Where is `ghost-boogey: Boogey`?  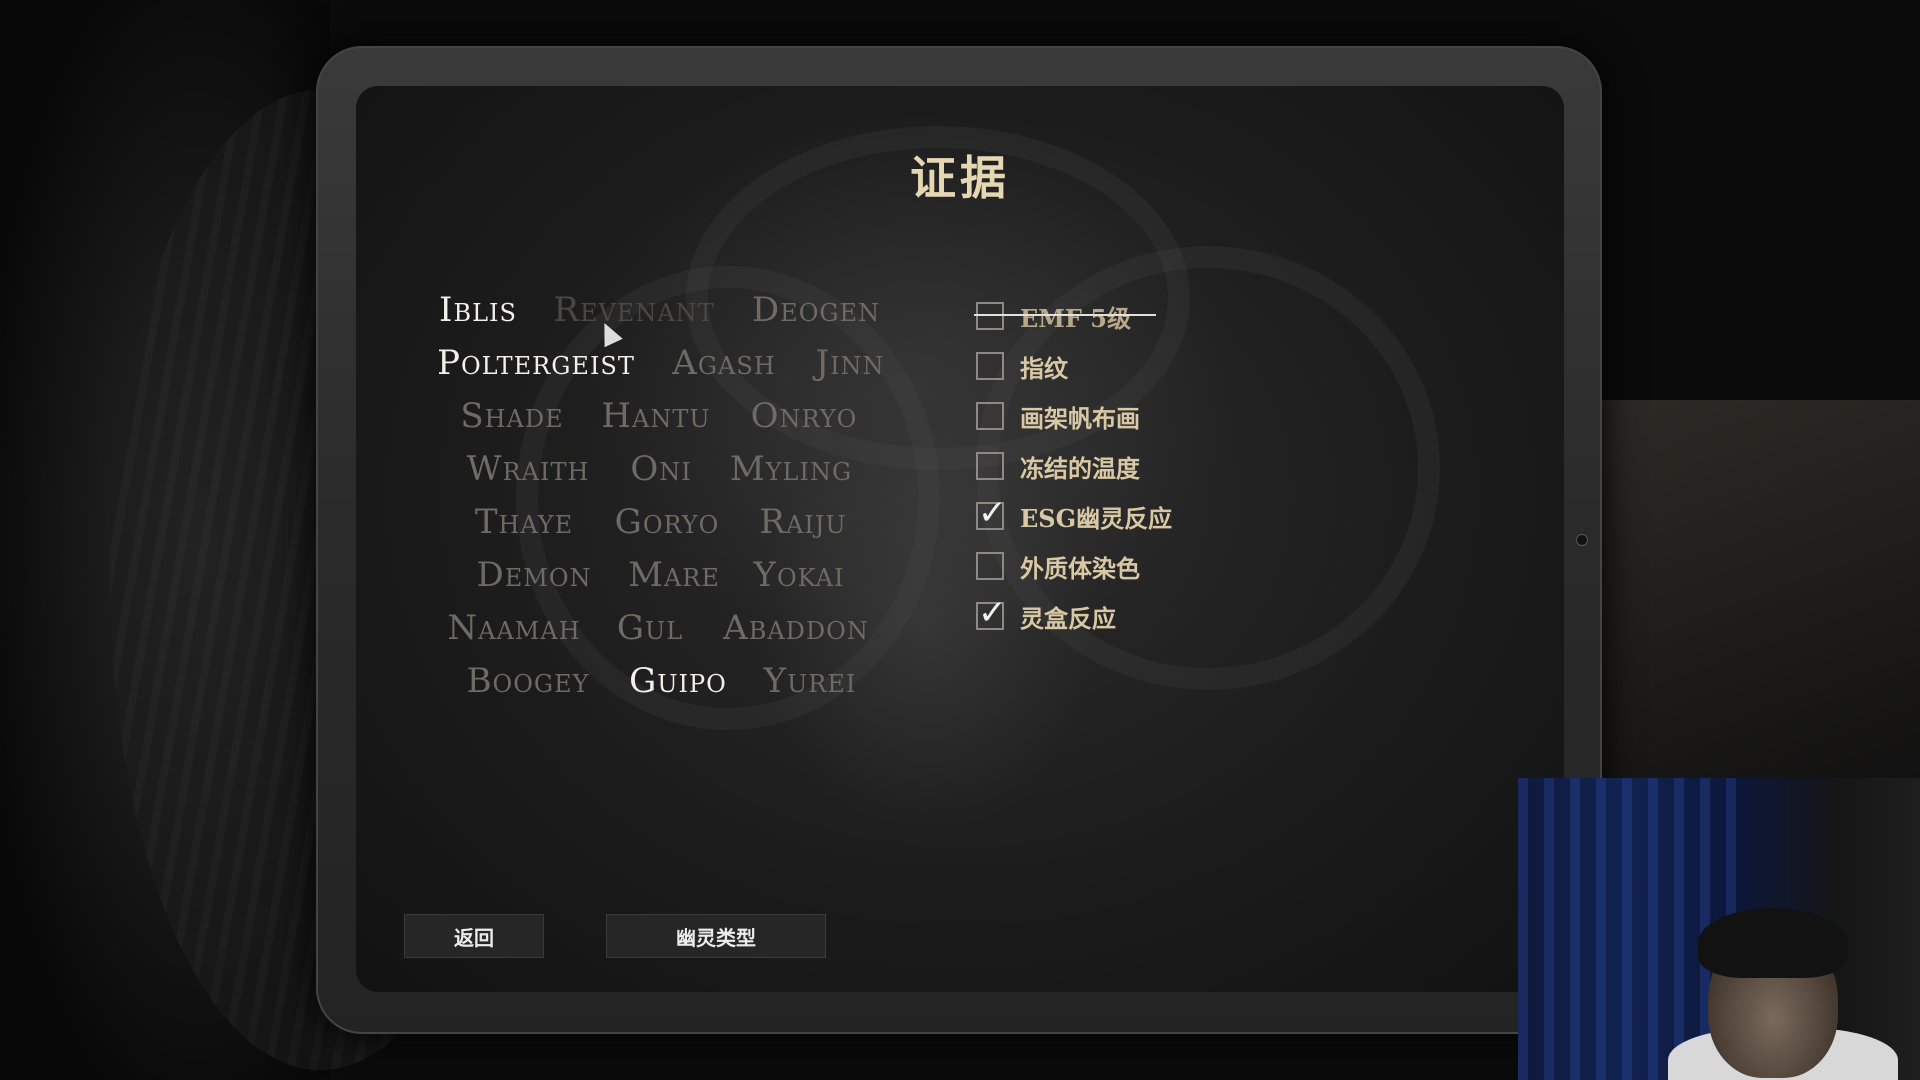 ghost-boogey: Boogey is located at coordinates (528, 681).